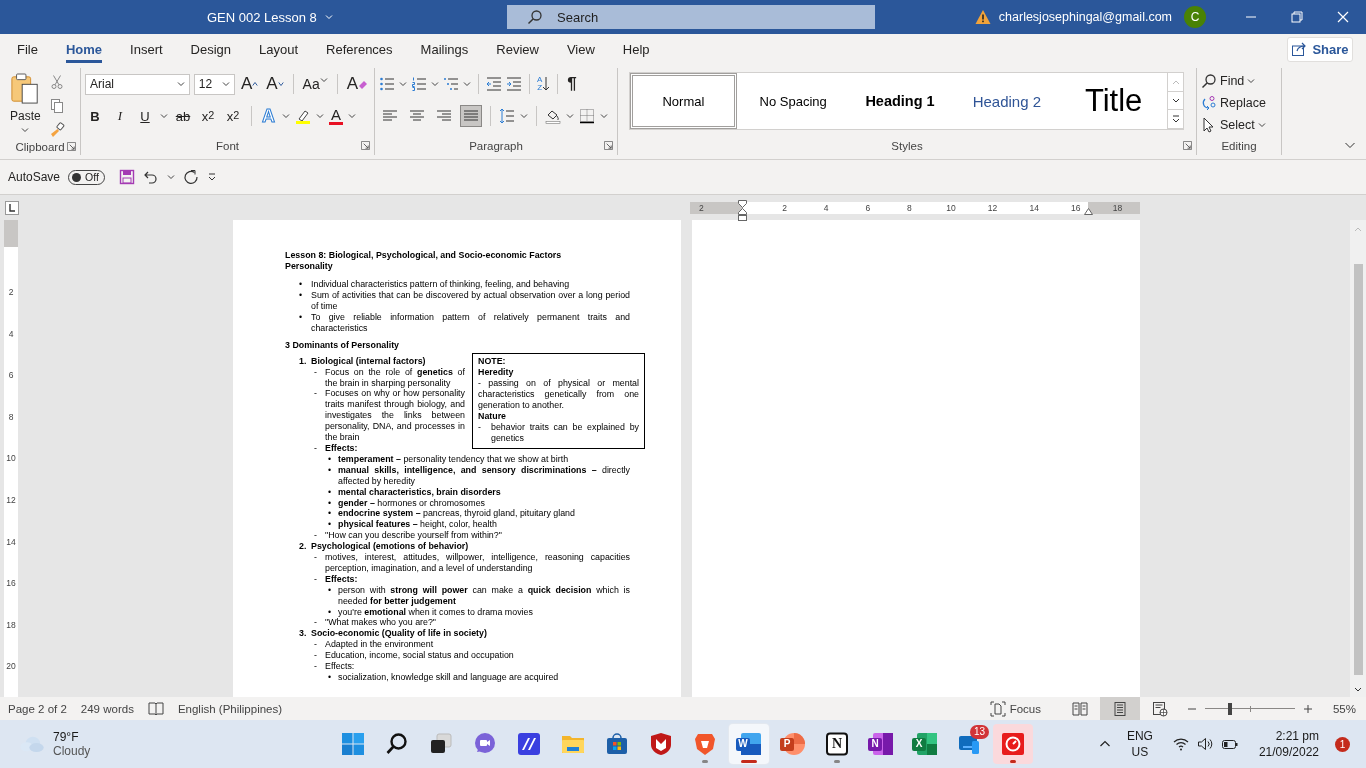 This screenshot has width=1366, height=768. I want to click on focus-button: Focus, so click(1015, 708).